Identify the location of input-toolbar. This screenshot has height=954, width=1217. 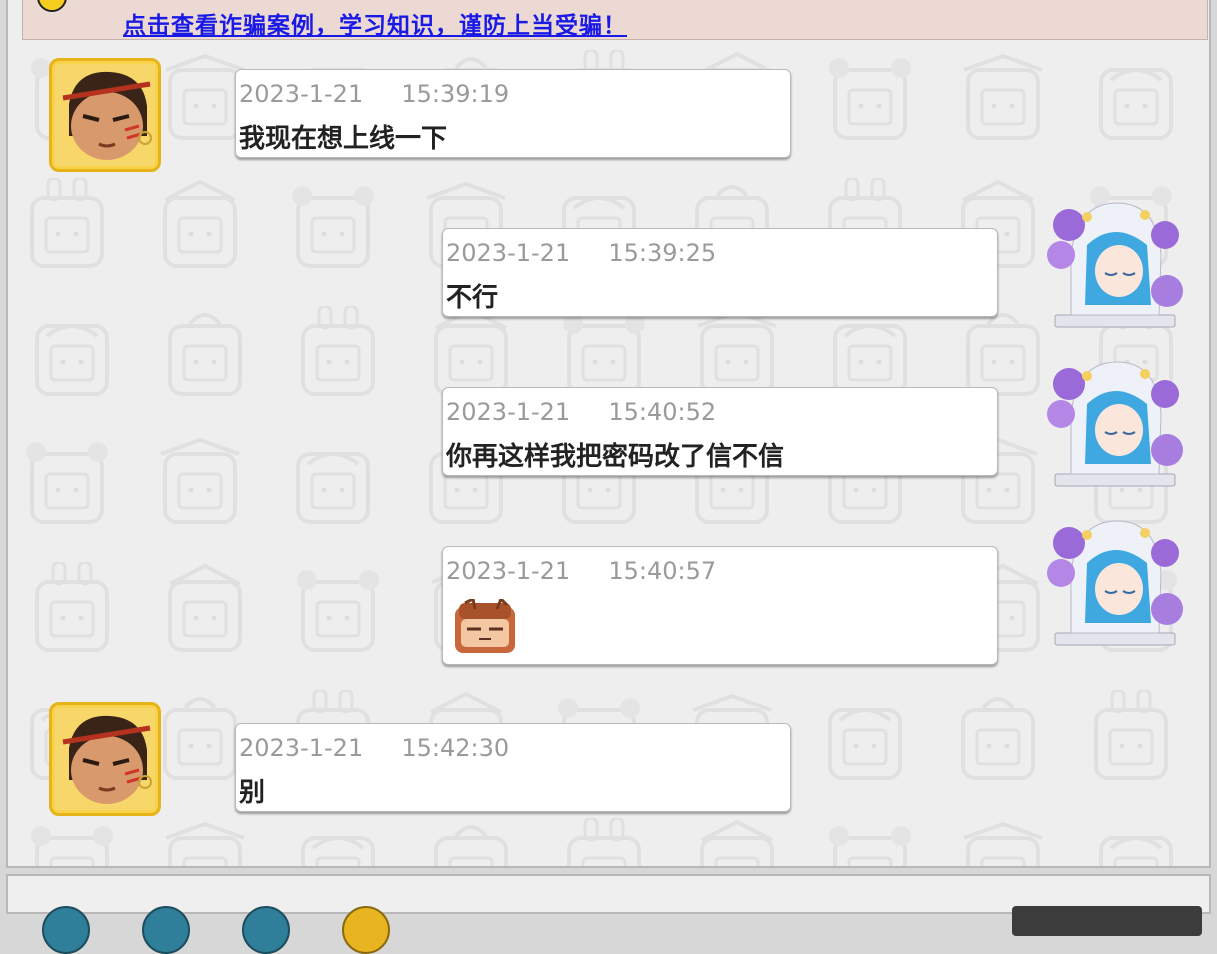
(608, 914).